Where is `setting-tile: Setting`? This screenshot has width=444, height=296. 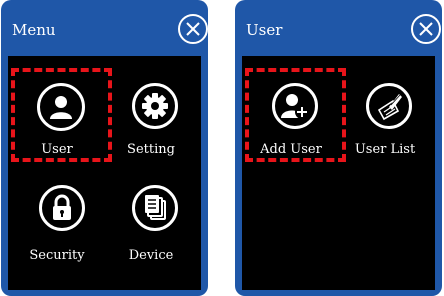 setting-tile: Setting is located at coordinates (151, 116).